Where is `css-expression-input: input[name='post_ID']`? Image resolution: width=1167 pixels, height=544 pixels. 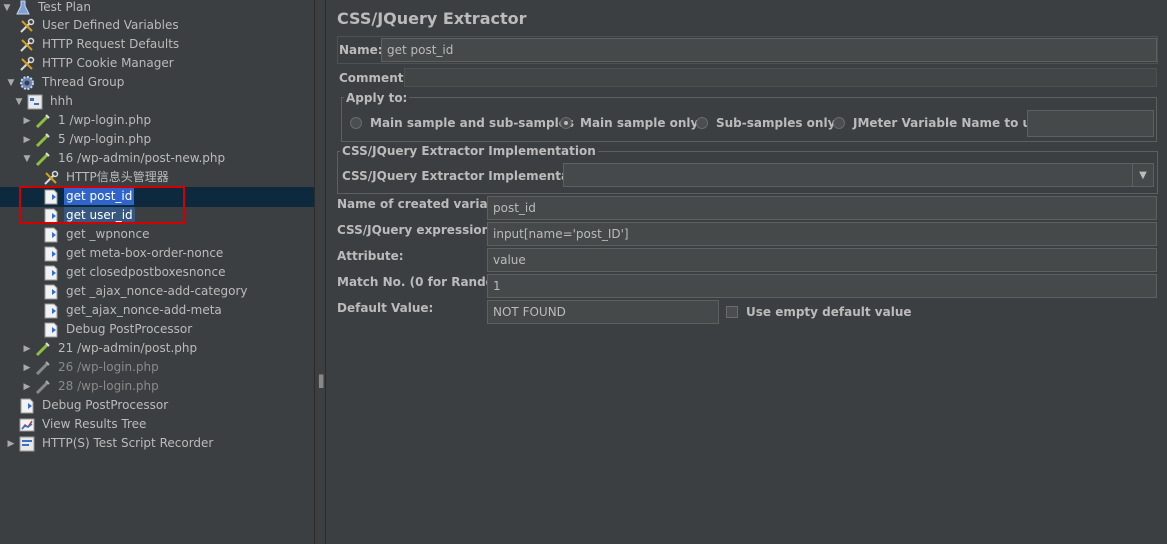 css-expression-input: input[name='post_ID'] is located at coordinates (822, 234).